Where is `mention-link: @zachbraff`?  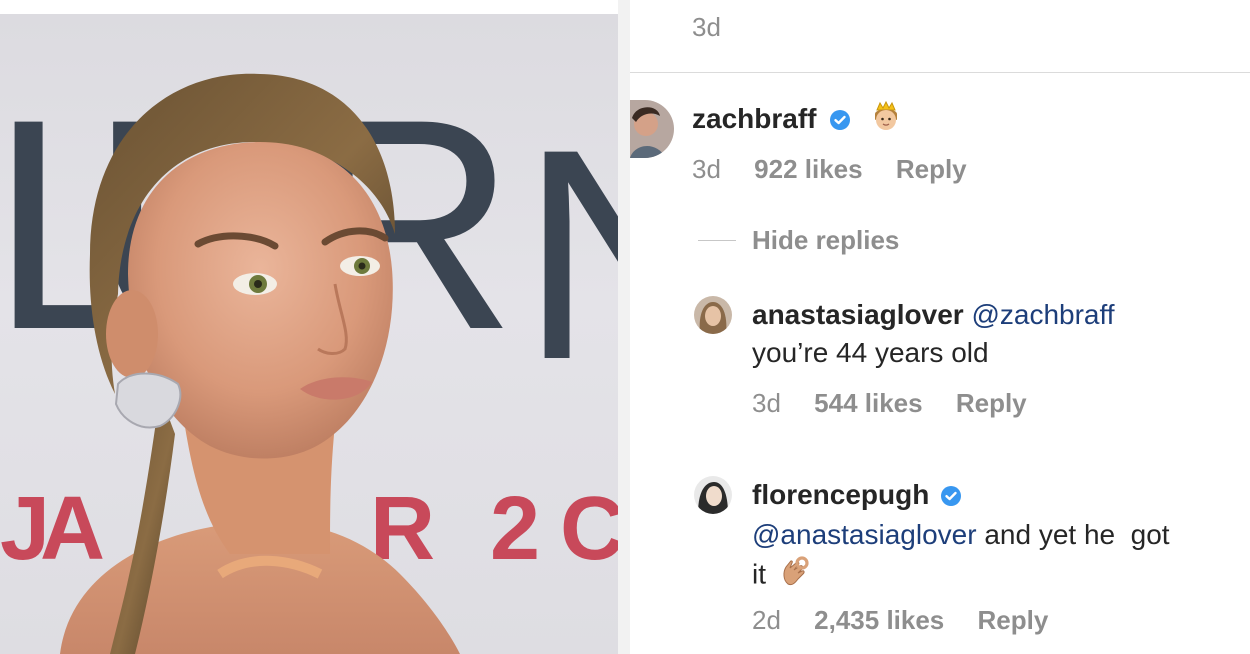 mention-link: @zachbraff is located at coordinates (1042, 314).